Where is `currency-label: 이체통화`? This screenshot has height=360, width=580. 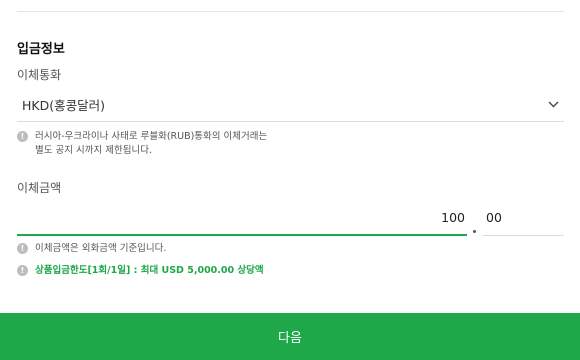 currency-label: 이체통화 is located at coordinates (39, 75).